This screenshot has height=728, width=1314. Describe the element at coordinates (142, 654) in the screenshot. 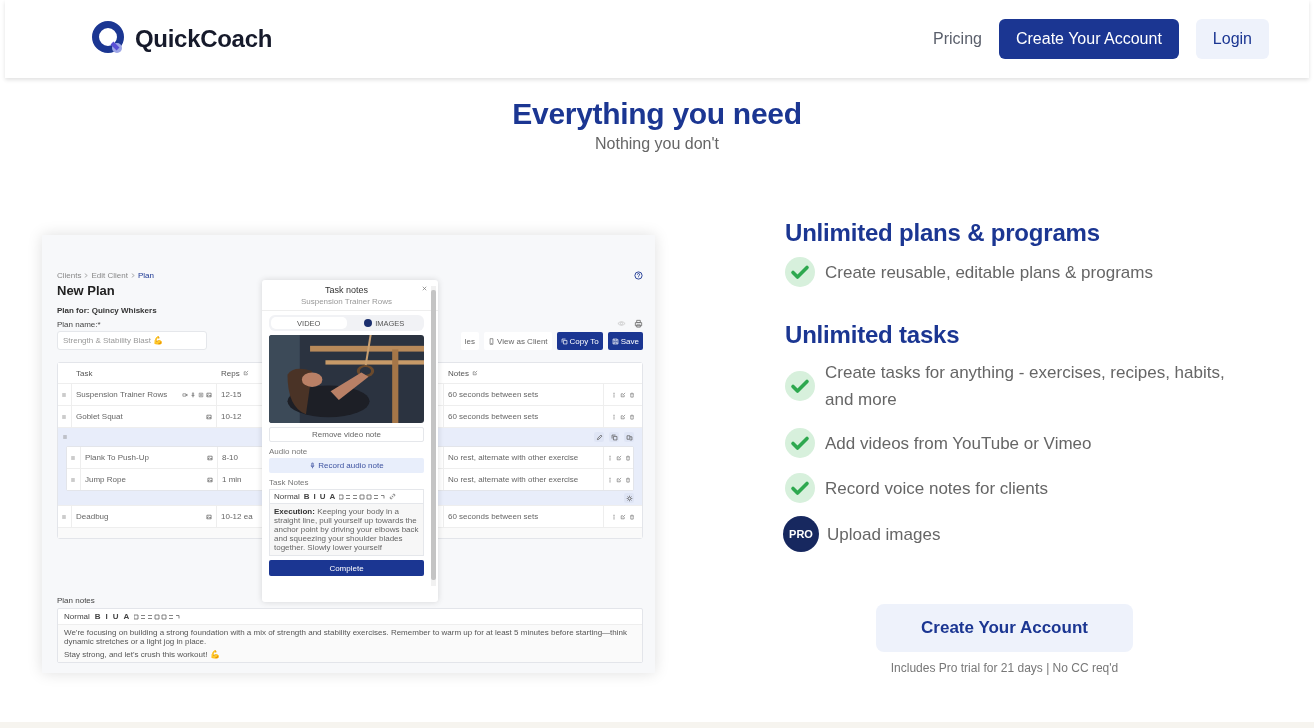

I see `notes-text: Stay strong, and let's crush this workout! 💪` at that location.